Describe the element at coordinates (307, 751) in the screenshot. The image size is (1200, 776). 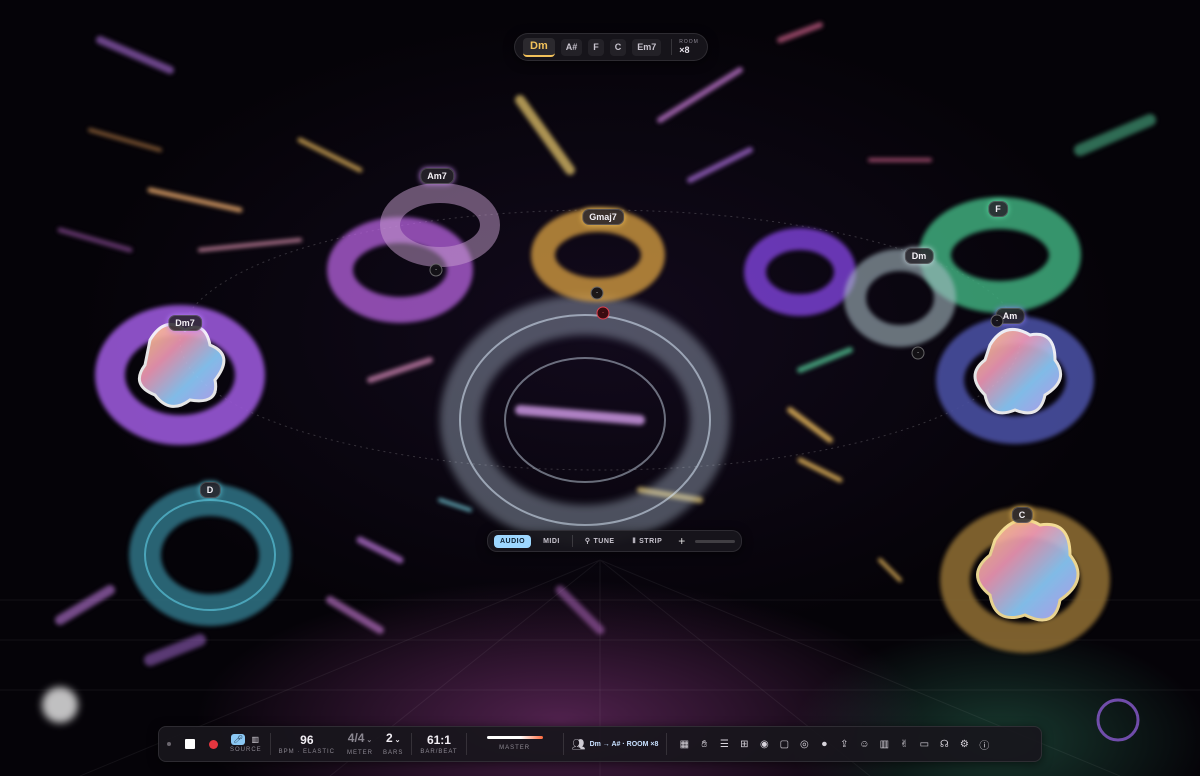
I see `bpm-label: BPM · ELASTIC` at that location.